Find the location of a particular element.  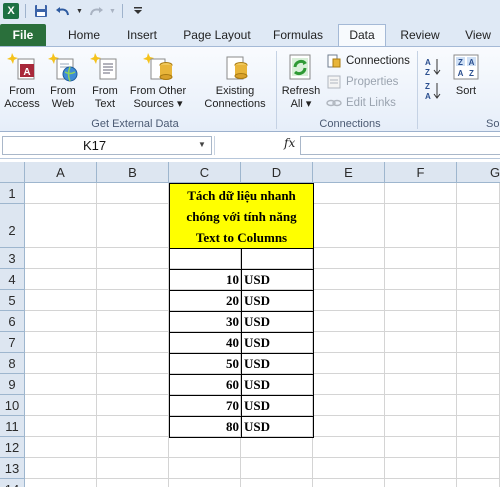

row-header-6: 6 is located at coordinates (12, 321).